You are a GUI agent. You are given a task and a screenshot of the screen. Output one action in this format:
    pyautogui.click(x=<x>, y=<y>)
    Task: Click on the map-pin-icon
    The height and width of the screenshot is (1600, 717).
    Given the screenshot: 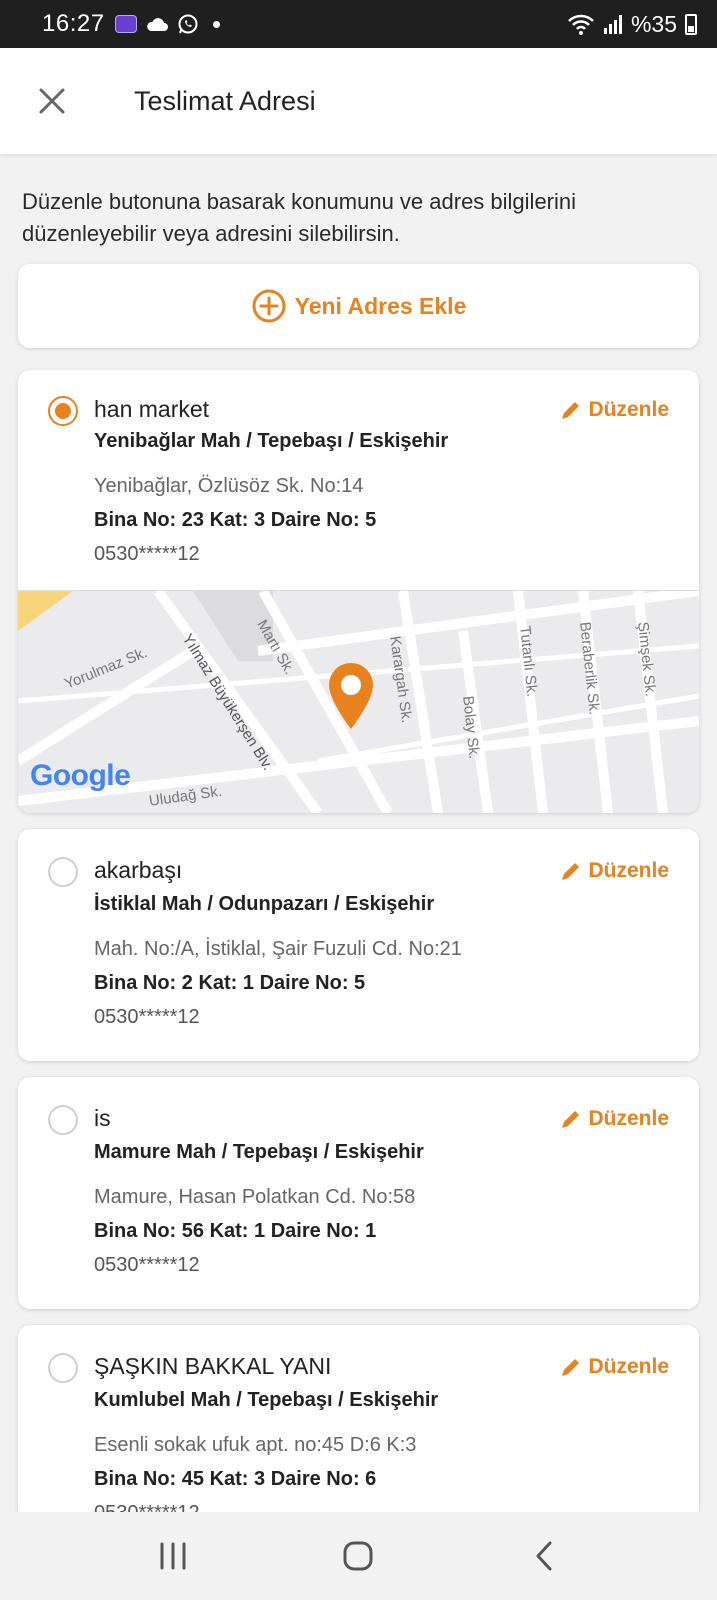 What is the action you would take?
    pyautogui.click(x=351, y=696)
    